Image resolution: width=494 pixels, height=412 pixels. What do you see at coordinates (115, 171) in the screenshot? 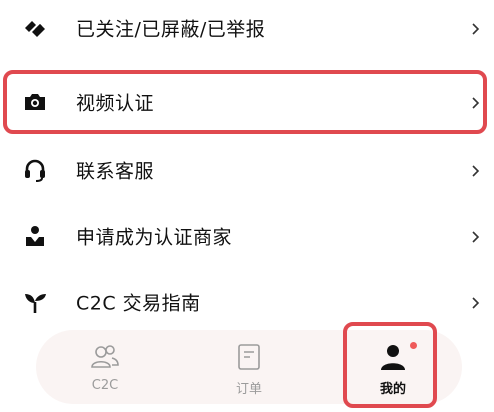
I see `menu-item-label: 联系客服` at bounding box center [115, 171].